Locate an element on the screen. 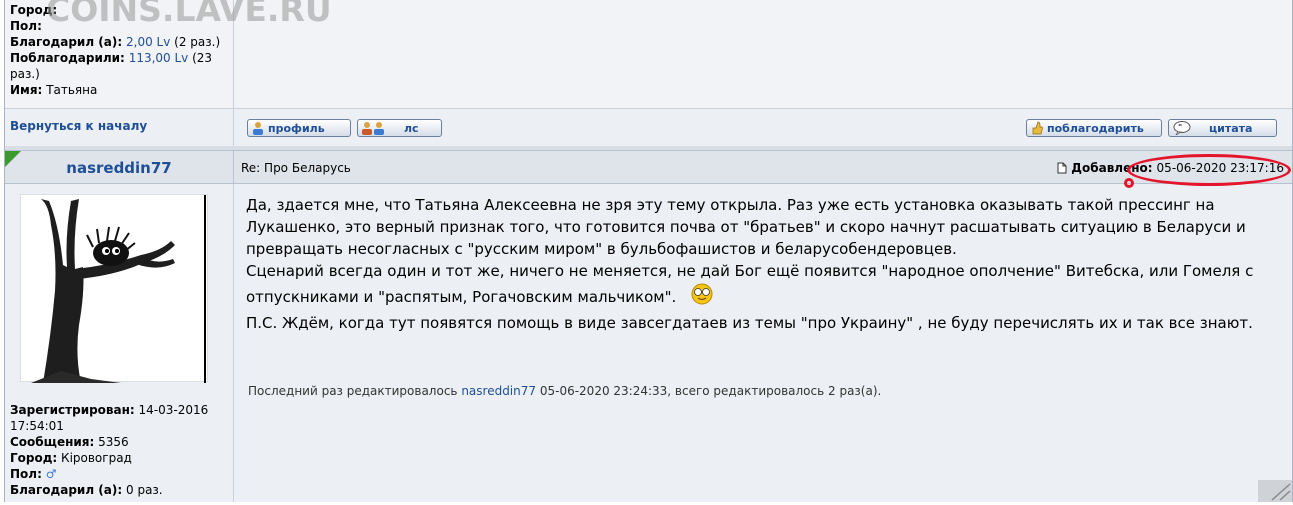 The image size is (1293, 505). prev-name-line: Имя: Татьяна is located at coordinates (54, 90).